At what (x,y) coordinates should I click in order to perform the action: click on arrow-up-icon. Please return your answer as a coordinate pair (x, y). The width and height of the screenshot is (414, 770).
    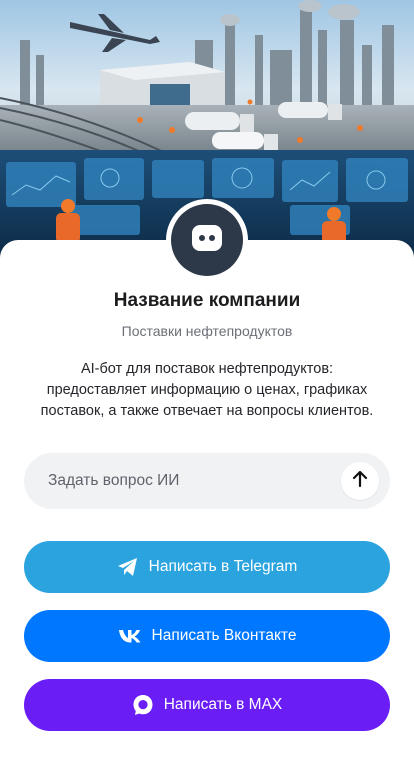
    Looking at the image, I should click on (360, 481).